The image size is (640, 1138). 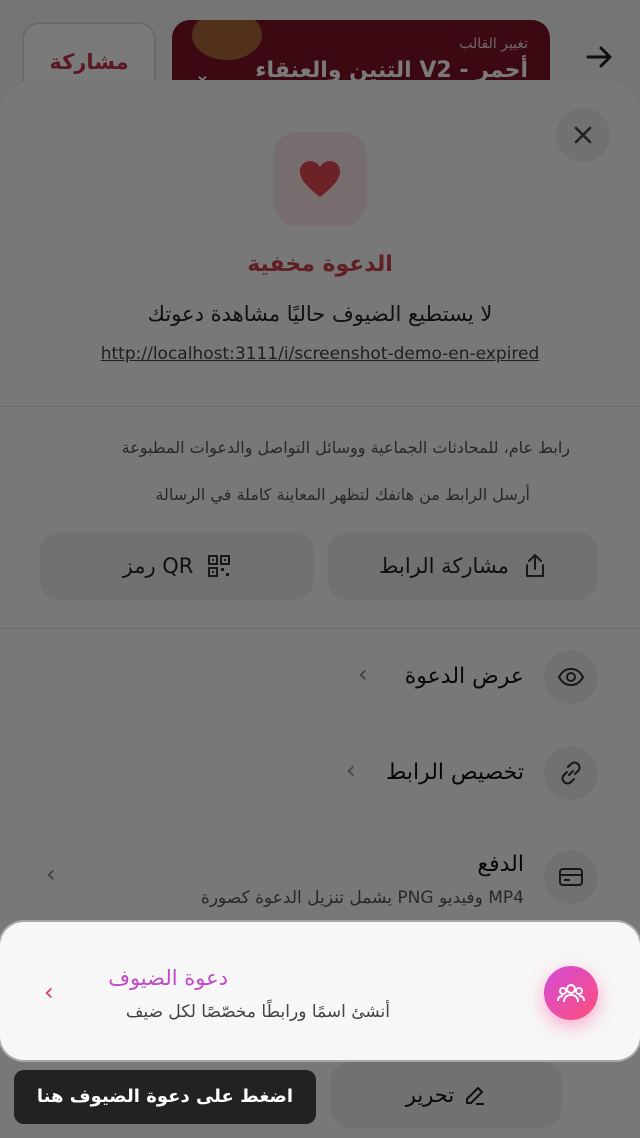 I want to click on edit-button: تحرير, so click(x=446, y=1095).